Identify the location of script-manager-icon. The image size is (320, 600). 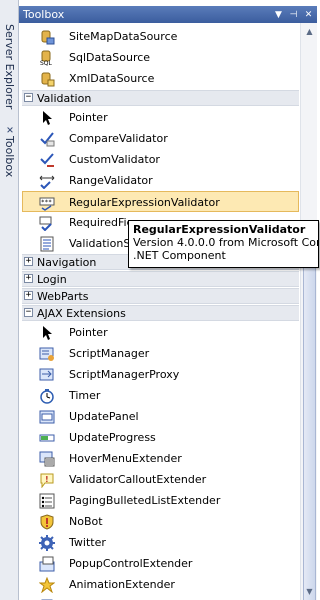
(47, 354).